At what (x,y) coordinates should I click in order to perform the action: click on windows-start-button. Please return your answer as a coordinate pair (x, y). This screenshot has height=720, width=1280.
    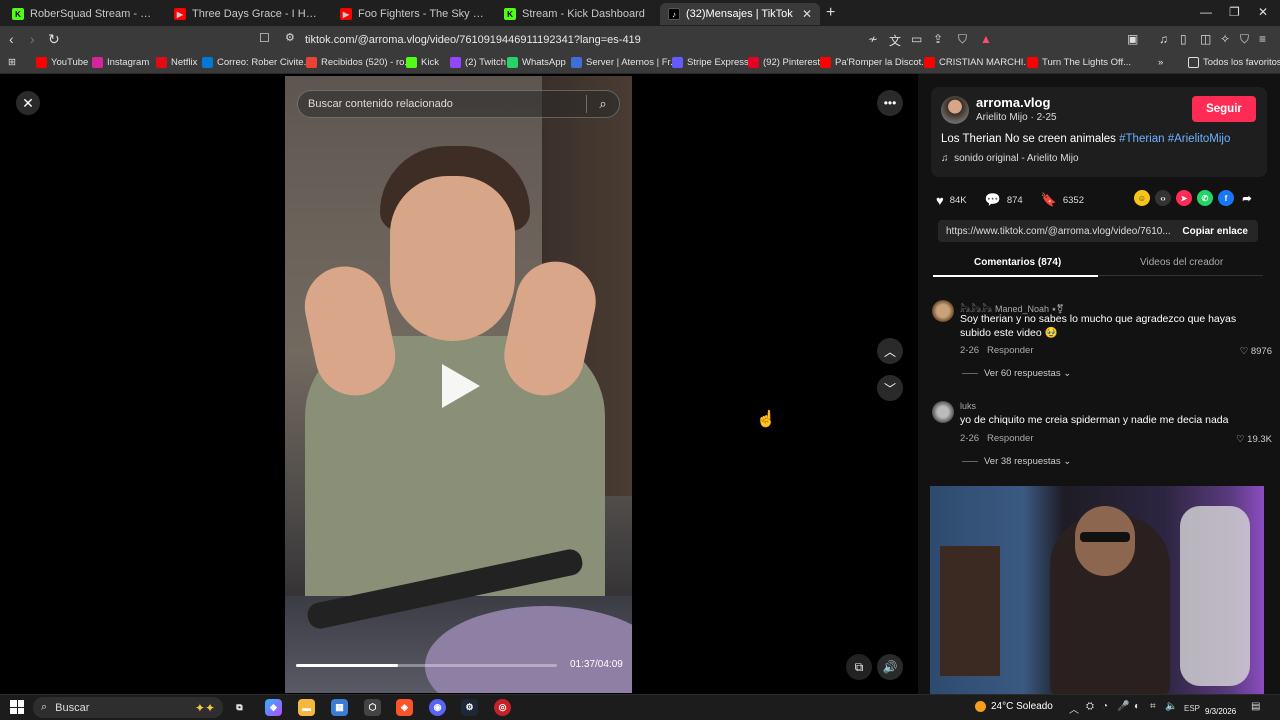
    Looking at the image, I should click on (17, 707).